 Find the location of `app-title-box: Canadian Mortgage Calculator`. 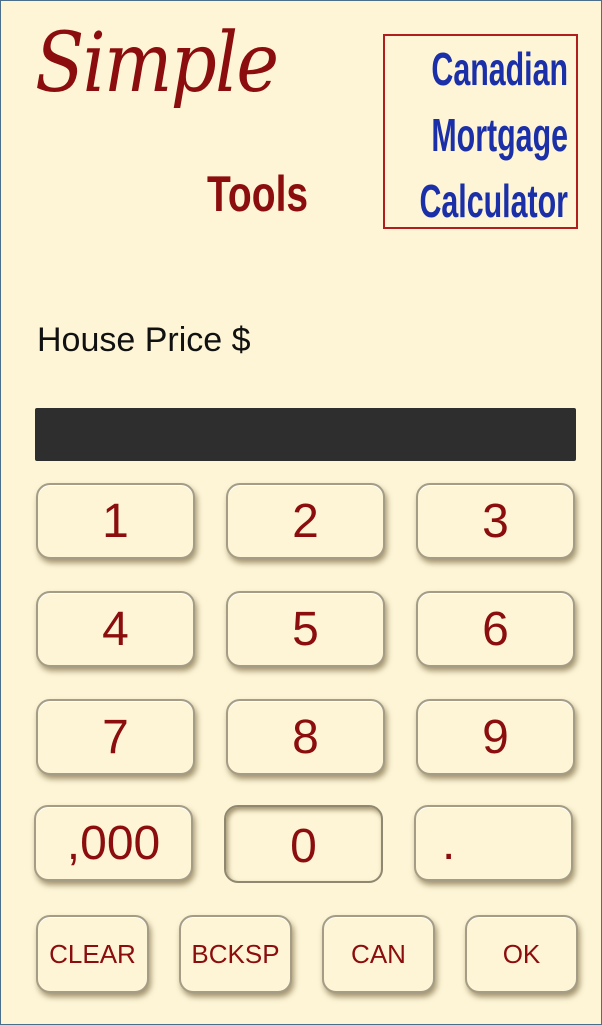

app-title-box: Canadian Mortgage Calculator is located at coordinates (480, 131).